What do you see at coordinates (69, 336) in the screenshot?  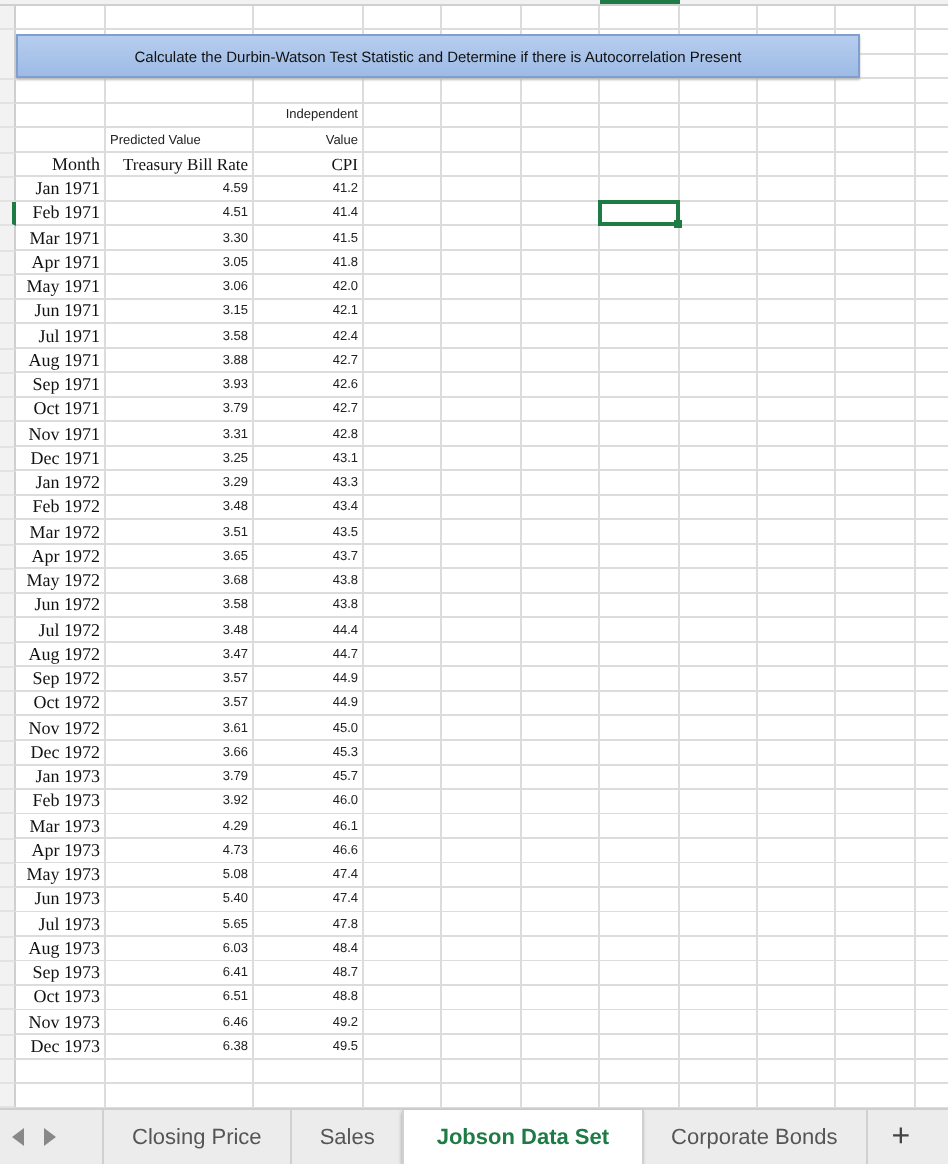 I see `table-cell-text: Jul 1971` at bounding box center [69, 336].